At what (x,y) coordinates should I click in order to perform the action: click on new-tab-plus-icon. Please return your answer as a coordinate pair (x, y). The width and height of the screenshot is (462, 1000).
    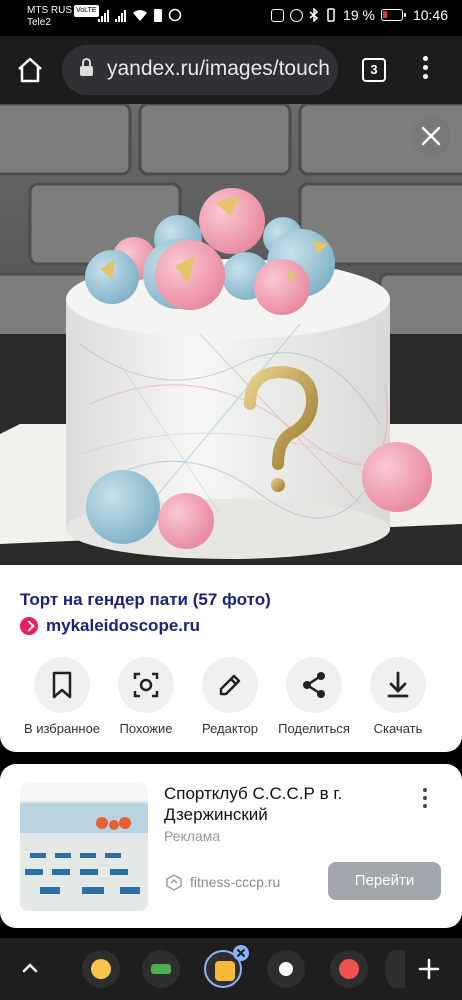
    Looking at the image, I should click on (429, 969).